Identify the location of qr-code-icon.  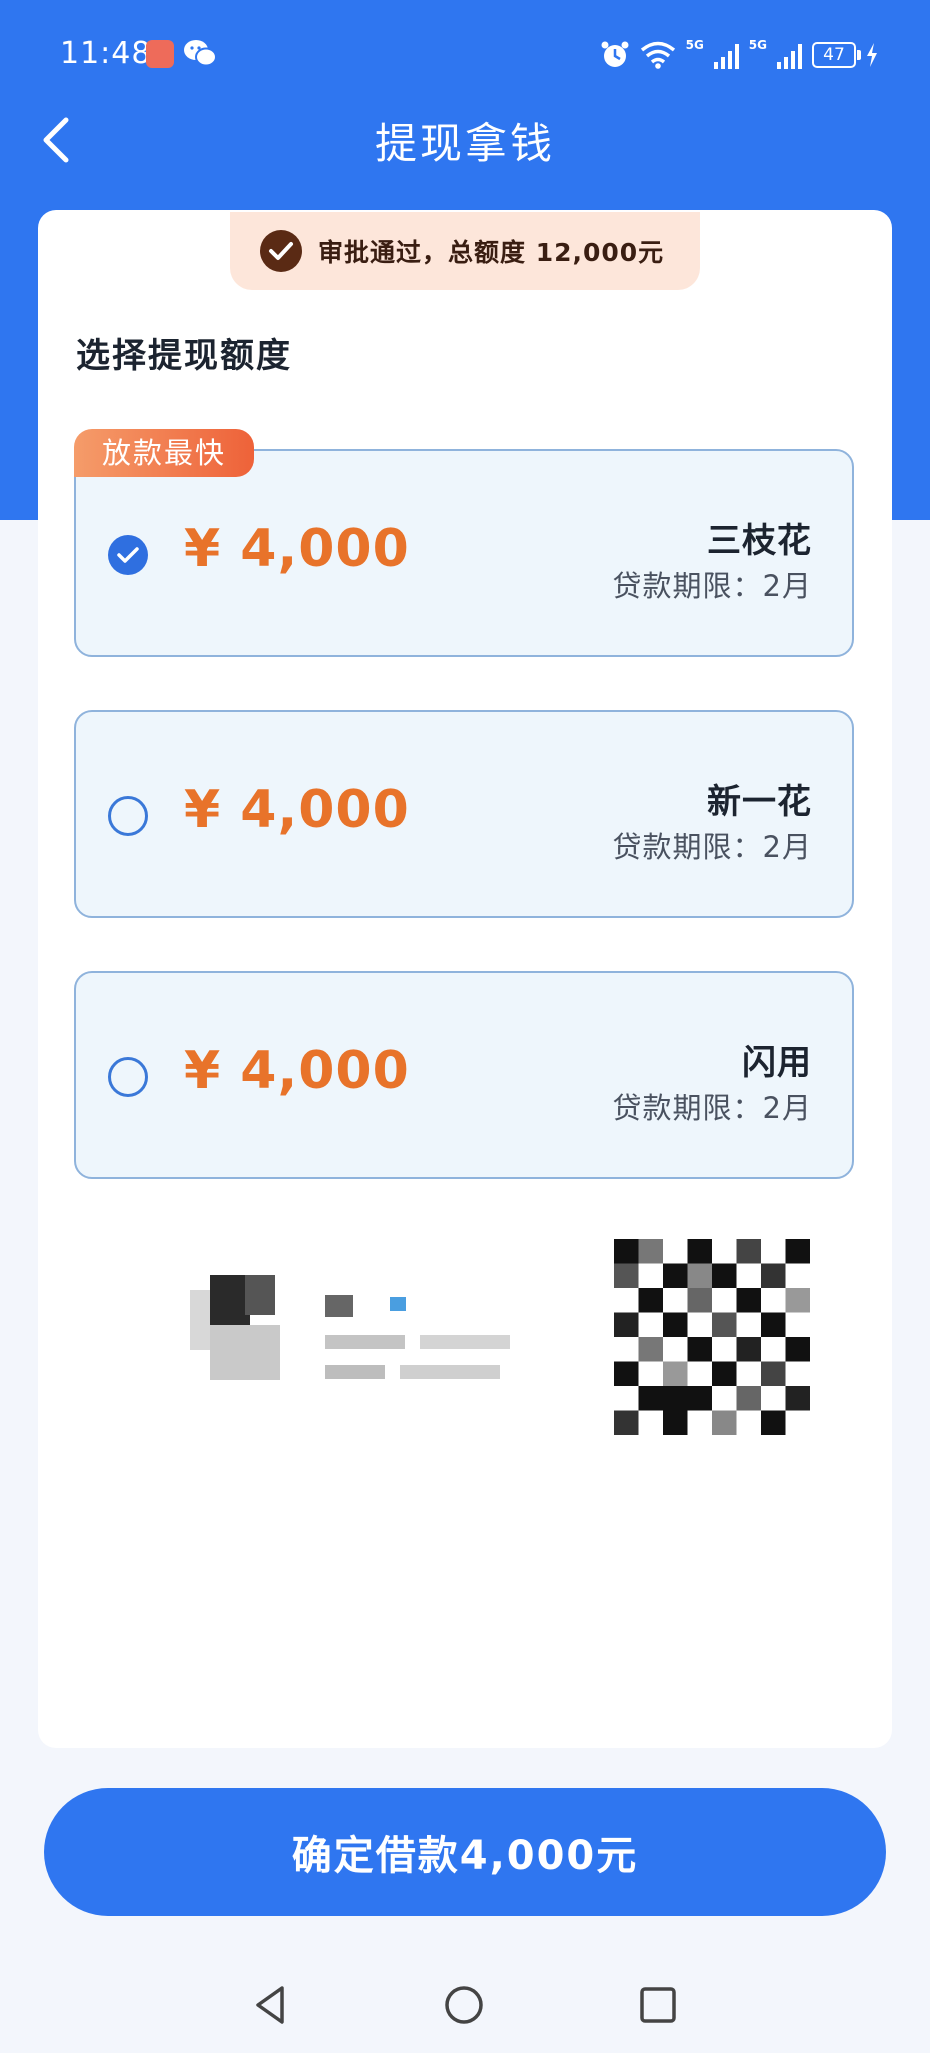
(712, 1337).